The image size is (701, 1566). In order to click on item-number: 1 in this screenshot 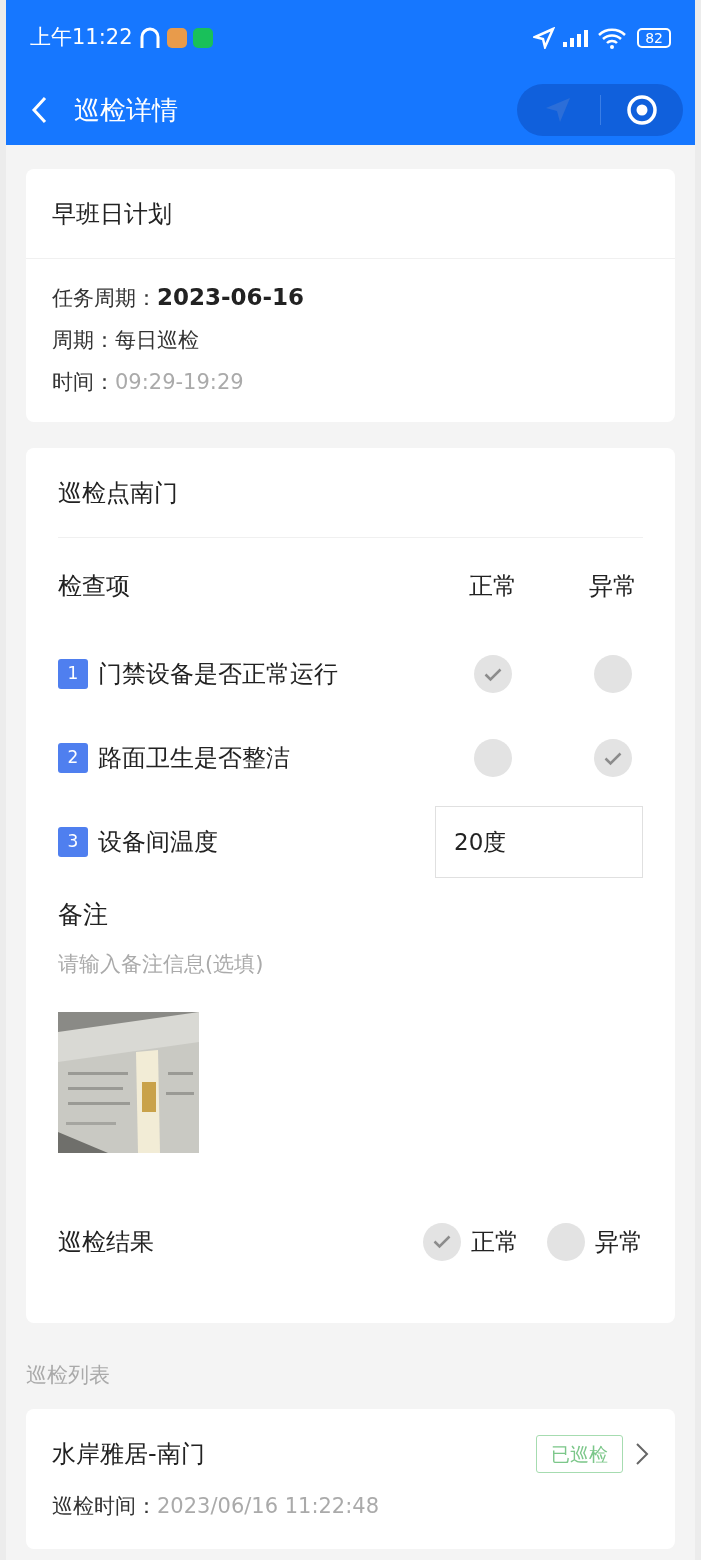, I will do `click(73, 674)`.